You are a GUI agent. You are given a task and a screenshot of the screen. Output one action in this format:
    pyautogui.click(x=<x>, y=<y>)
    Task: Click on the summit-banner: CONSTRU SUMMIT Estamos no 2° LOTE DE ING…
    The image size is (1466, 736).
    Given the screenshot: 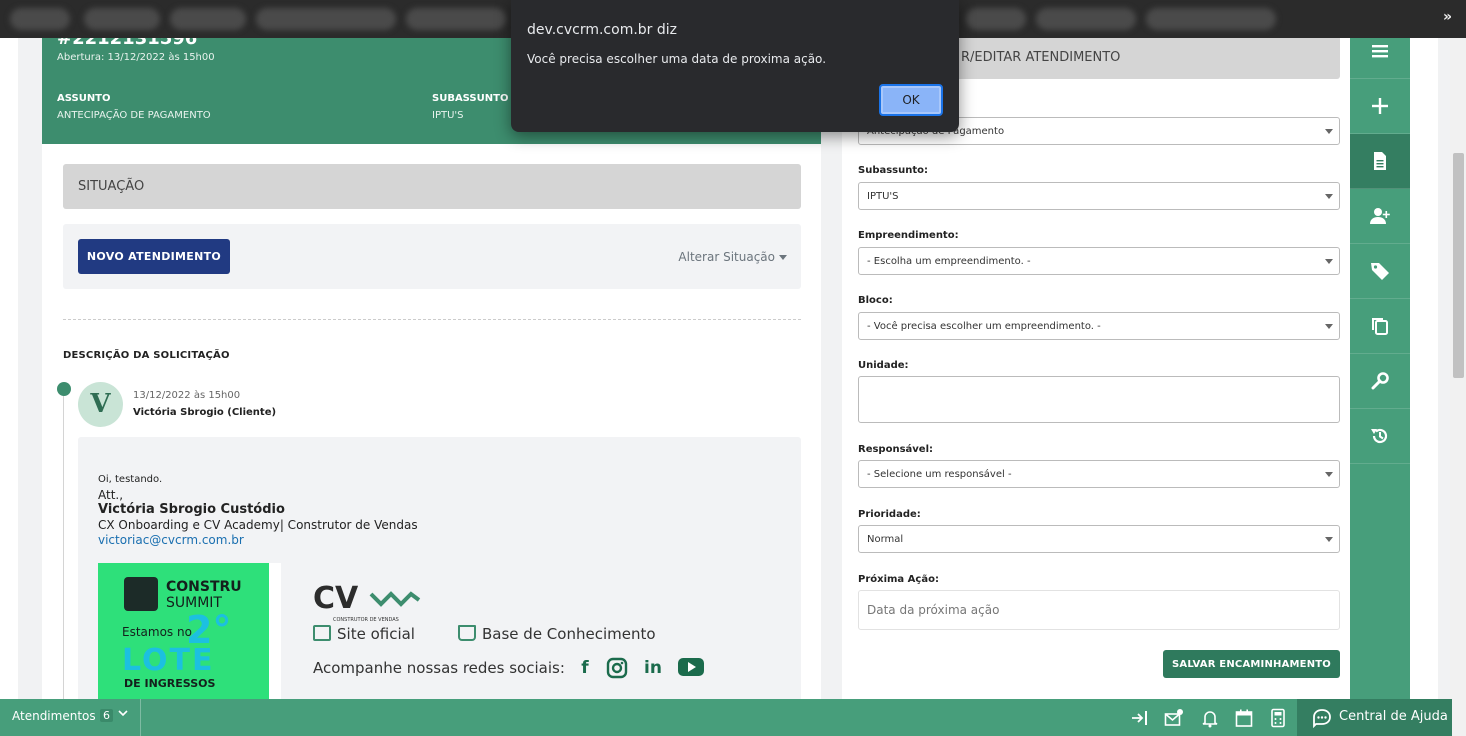 What is the action you would take?
    pyautogui.click(x=189, y=631)
    